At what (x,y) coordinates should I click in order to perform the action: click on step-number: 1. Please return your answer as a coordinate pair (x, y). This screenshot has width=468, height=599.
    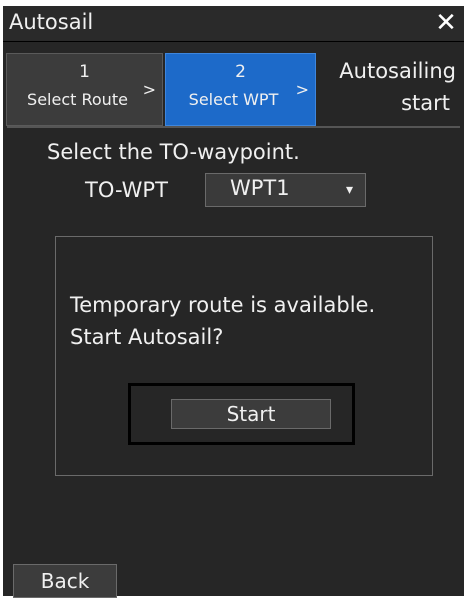
    Looking at the image, I should click on (84, 72).